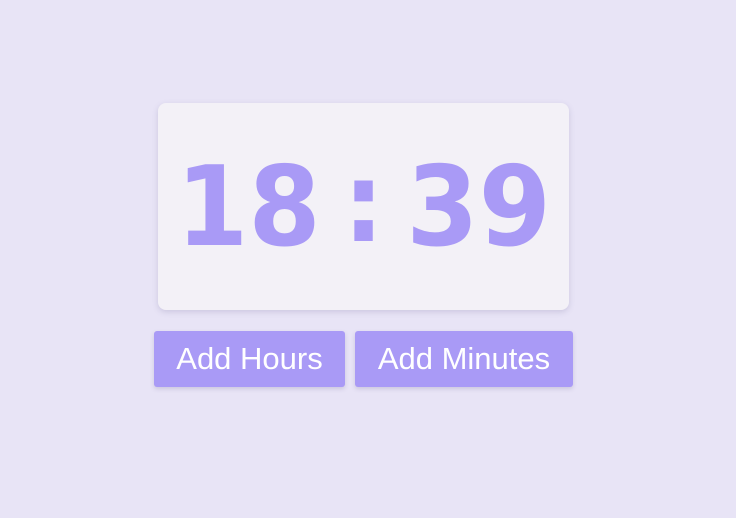 This screenshot has width=736, height=518. What do you see at coordinates (248, 206) in the screenshot?
I see `clock-hours: 18` at bounding box center [248, 206].